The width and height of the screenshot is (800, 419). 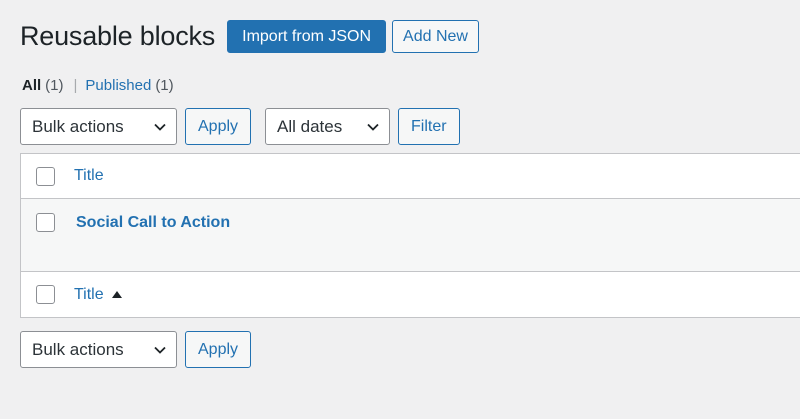 What do you see at coordinates (410, 176) in the screenshot?
I see `table-header-row: Title` at bounding box center [410, 176].